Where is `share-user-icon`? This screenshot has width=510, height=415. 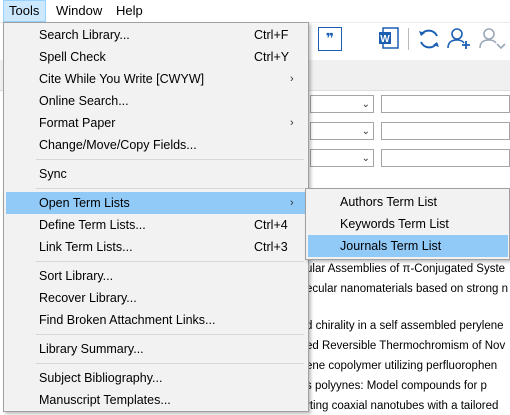 share-user-icon is located at coordinates (492, 39).